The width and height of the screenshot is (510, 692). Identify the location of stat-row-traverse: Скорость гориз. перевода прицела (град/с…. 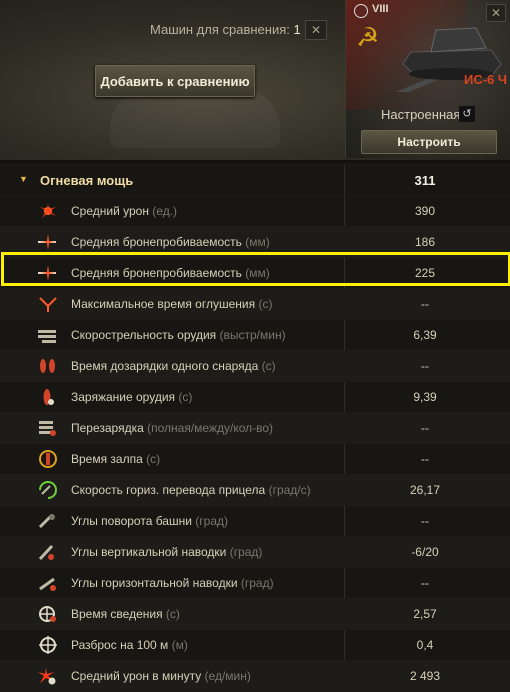
(255, 490).